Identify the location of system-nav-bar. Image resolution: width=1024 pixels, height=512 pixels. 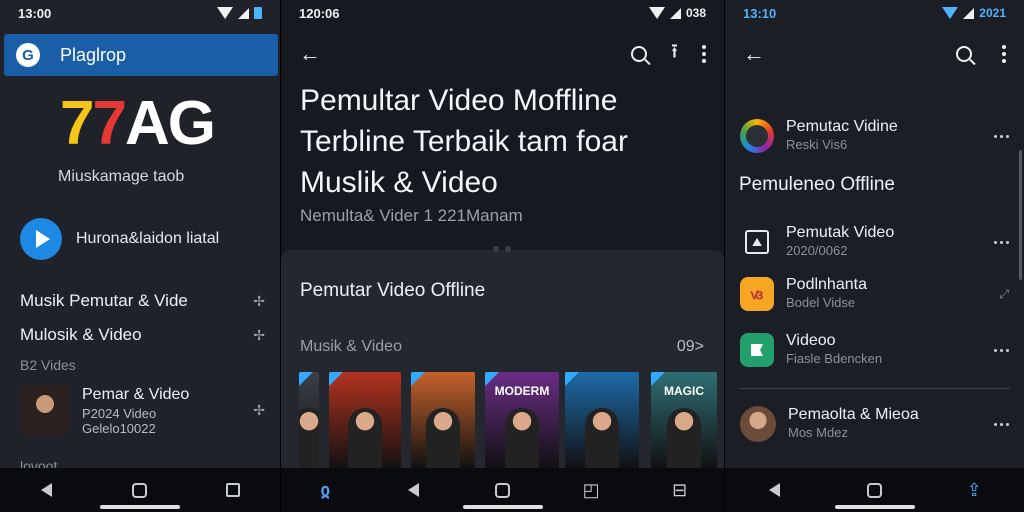
(140, 490).